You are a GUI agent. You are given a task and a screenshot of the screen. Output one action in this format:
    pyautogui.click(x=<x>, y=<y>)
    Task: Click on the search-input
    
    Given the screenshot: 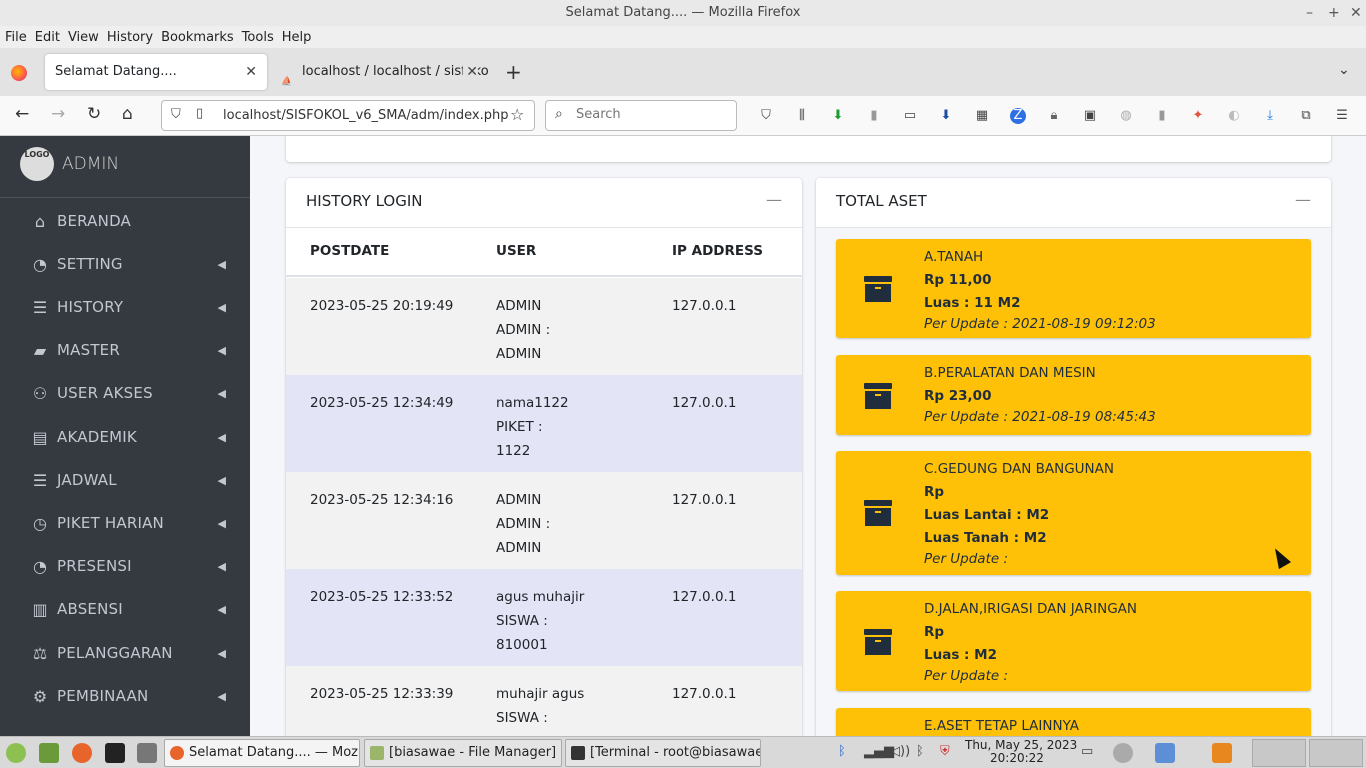 What is the action you would take?
    pyautogui.click(x=651, y=114)
    